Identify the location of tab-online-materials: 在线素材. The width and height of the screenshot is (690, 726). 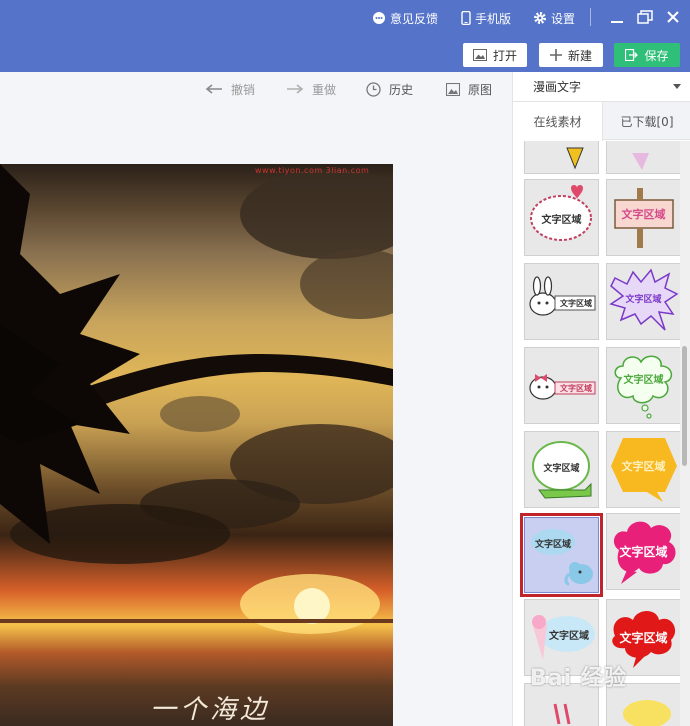
(558, 121).